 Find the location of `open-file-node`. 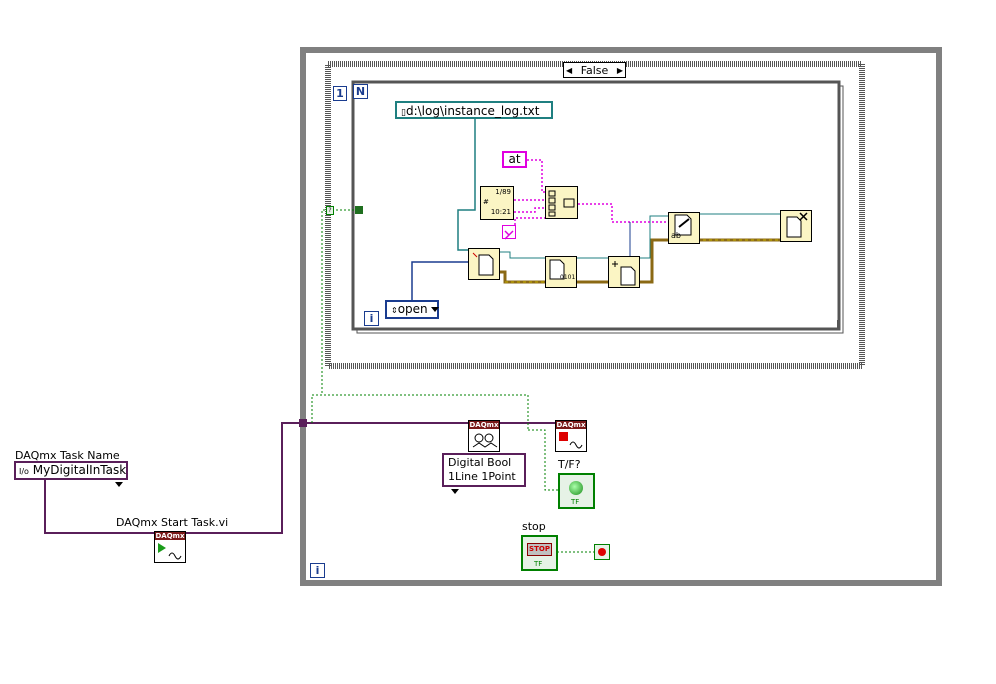

open-file-node is located at coordinates (484, 264).